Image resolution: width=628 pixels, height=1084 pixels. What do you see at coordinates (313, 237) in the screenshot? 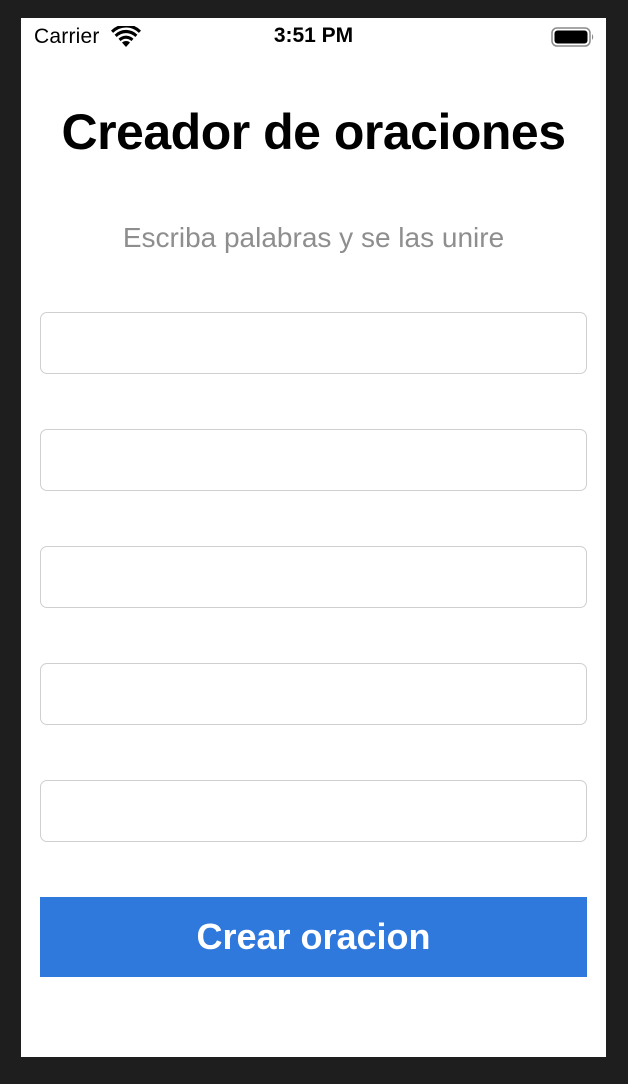
I see `page-subtitle: Escriba palabras y se las unire` at bounding box center [313, 237].